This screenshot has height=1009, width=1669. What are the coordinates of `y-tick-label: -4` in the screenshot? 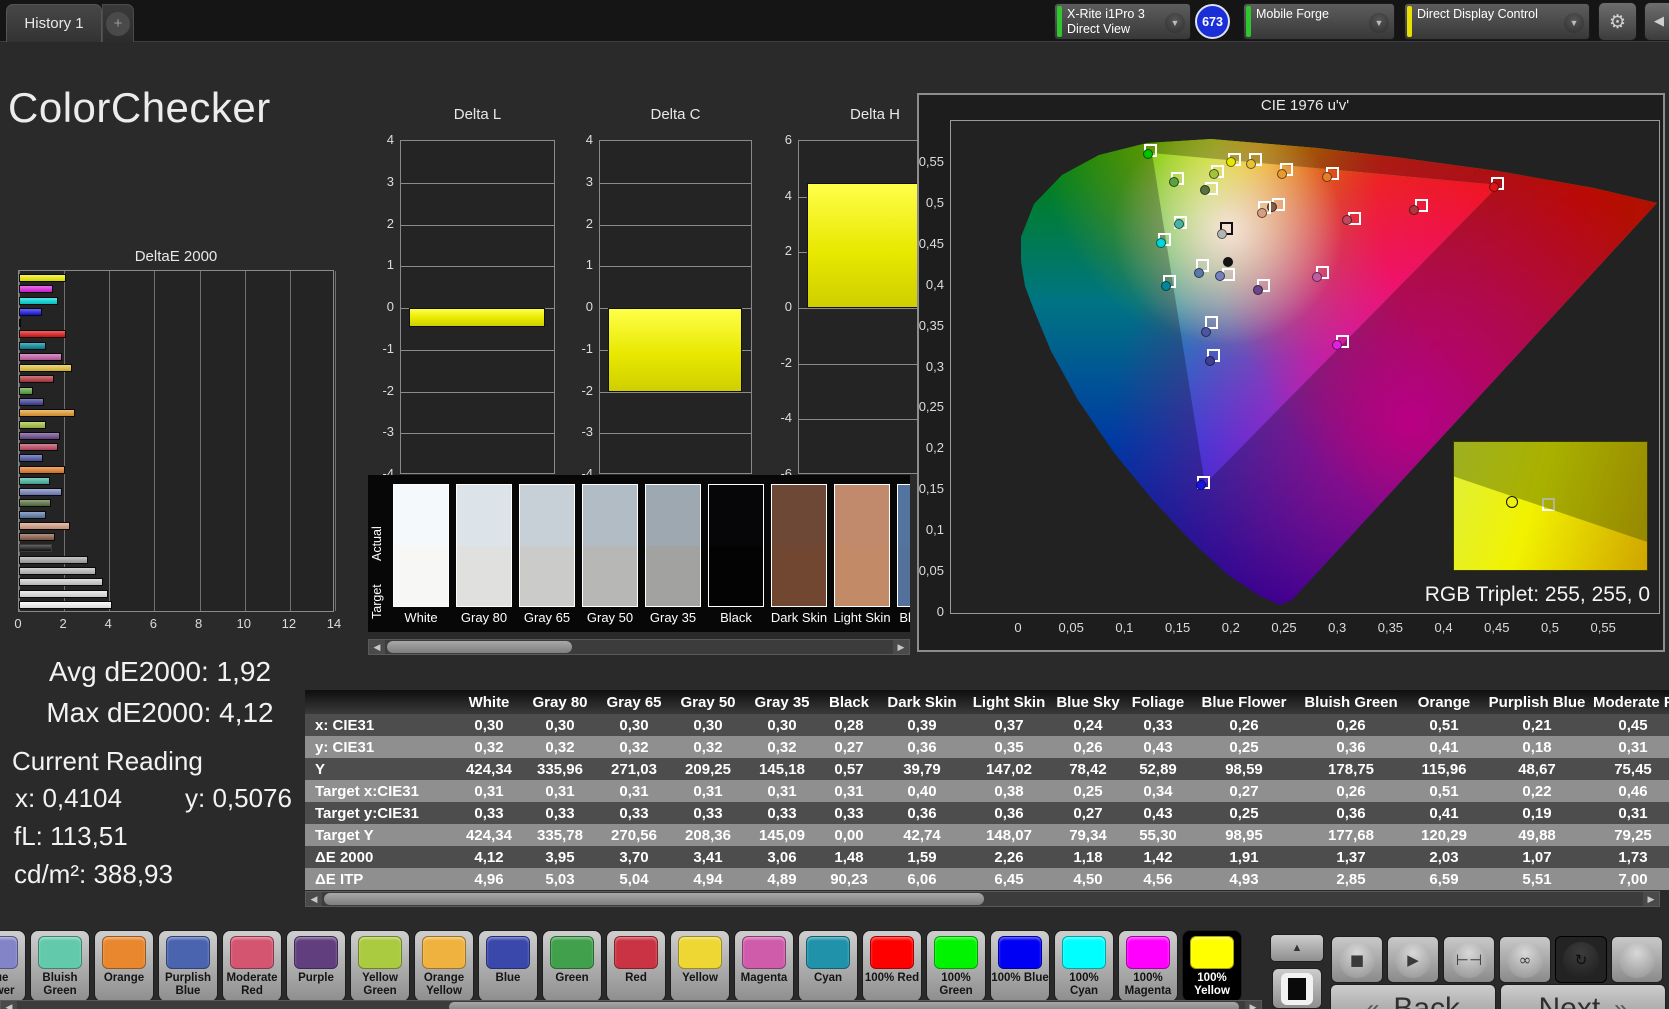 It's located at (786, 418).